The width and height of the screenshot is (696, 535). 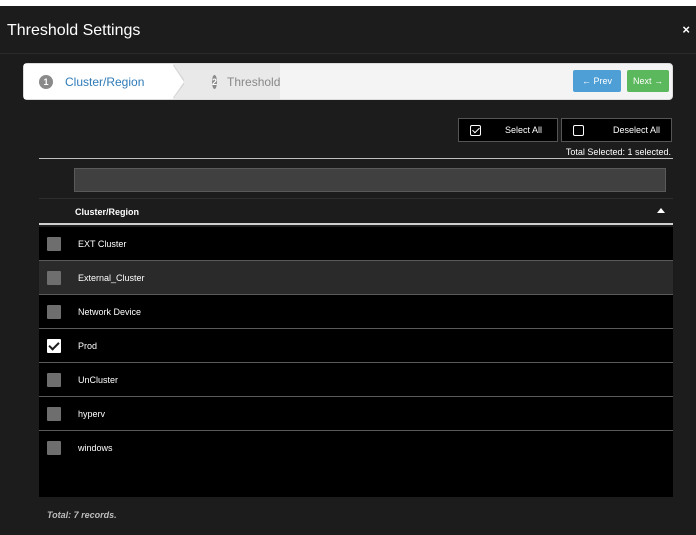 What do you see at coordinates (110, 312) in the screenshot?
I see `row-label: Network Device` at bounding box center [110, 312].